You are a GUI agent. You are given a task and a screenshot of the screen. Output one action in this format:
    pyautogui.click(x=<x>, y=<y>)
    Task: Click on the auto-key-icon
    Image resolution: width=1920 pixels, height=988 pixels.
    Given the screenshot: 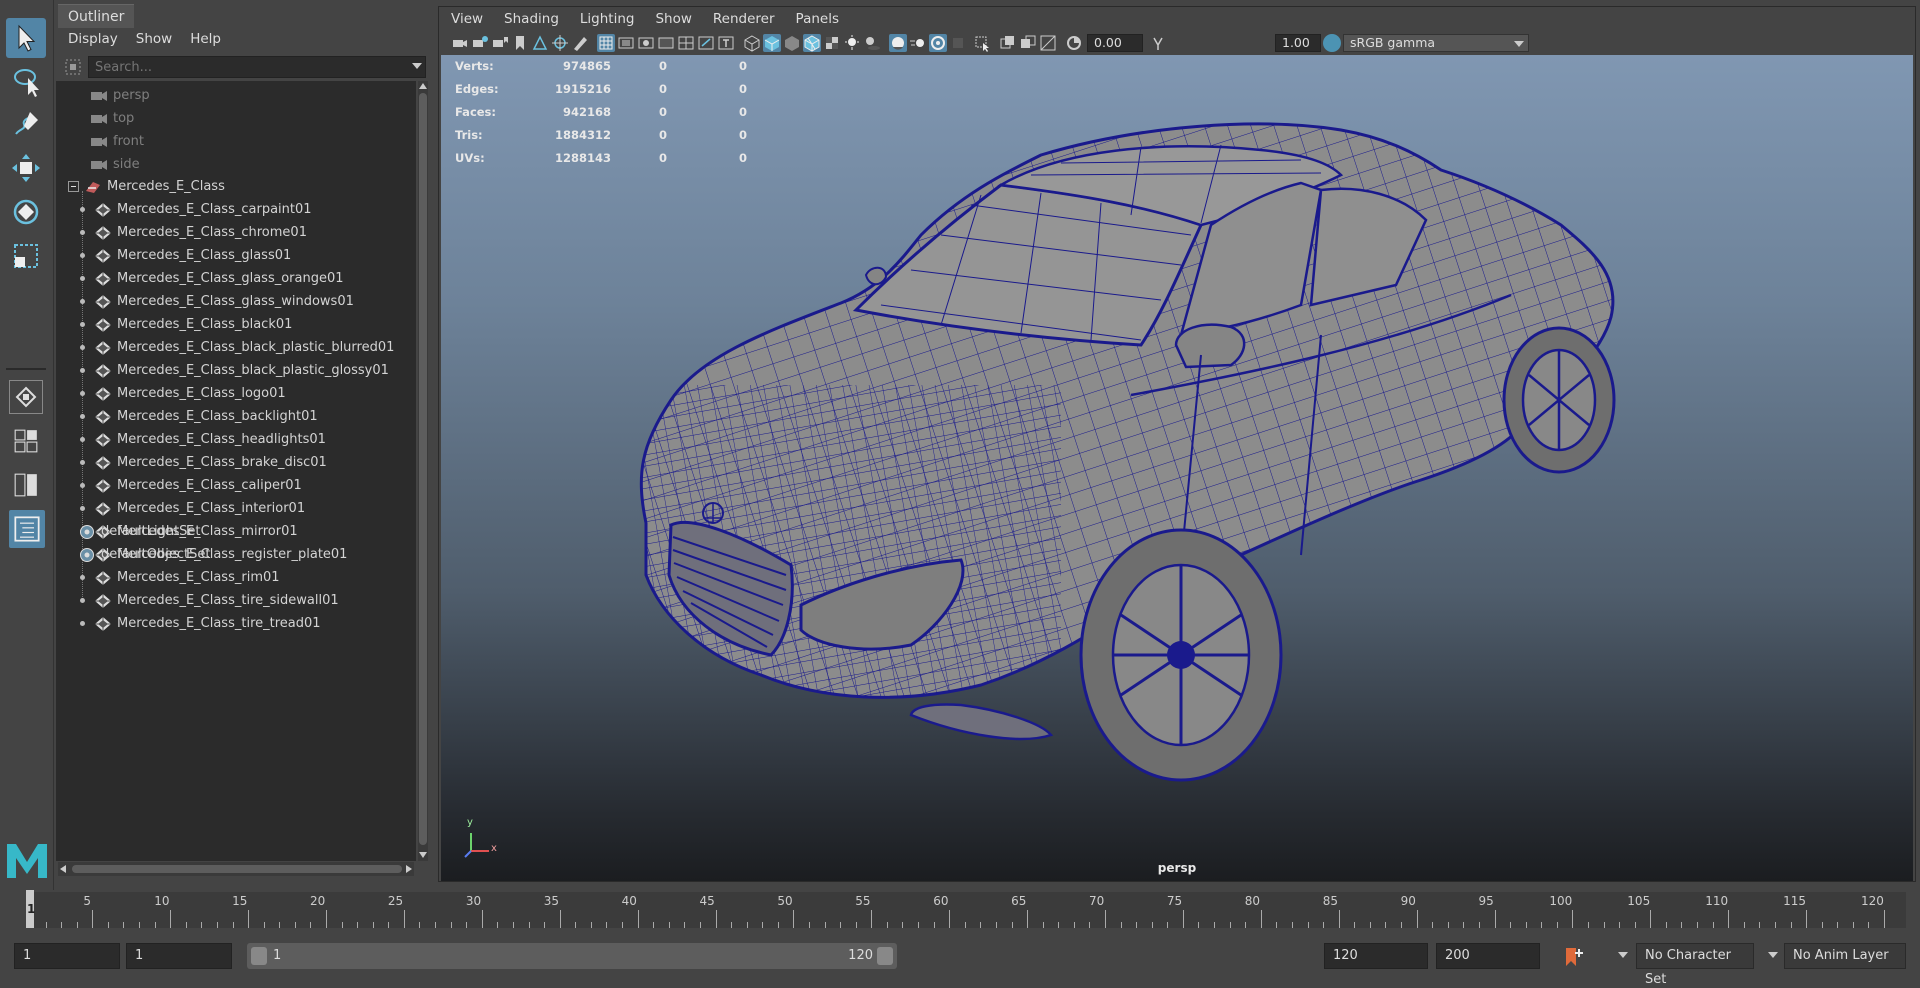 What is the action you would take?
    pyautogui.click(x=1573, y=957)
    